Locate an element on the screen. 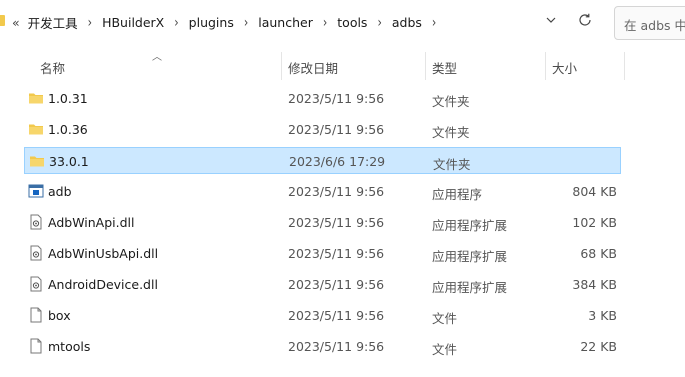 This screenshot has width=685, height=377. file-size: 3 KB is located at coordinates (602, 315).